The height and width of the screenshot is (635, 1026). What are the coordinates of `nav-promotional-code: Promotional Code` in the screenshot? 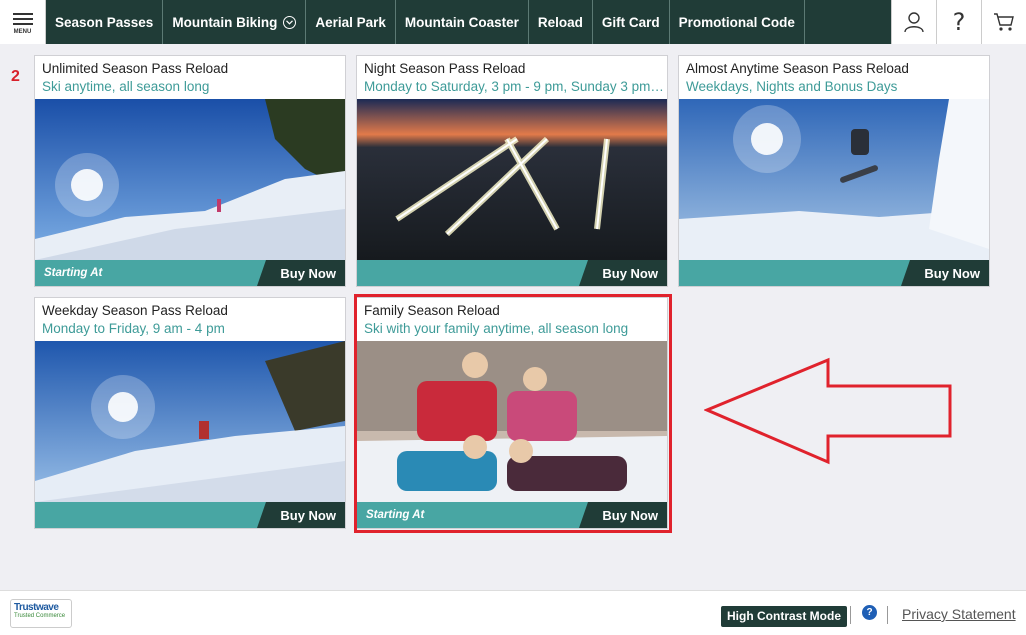 It's located at (737, 22).